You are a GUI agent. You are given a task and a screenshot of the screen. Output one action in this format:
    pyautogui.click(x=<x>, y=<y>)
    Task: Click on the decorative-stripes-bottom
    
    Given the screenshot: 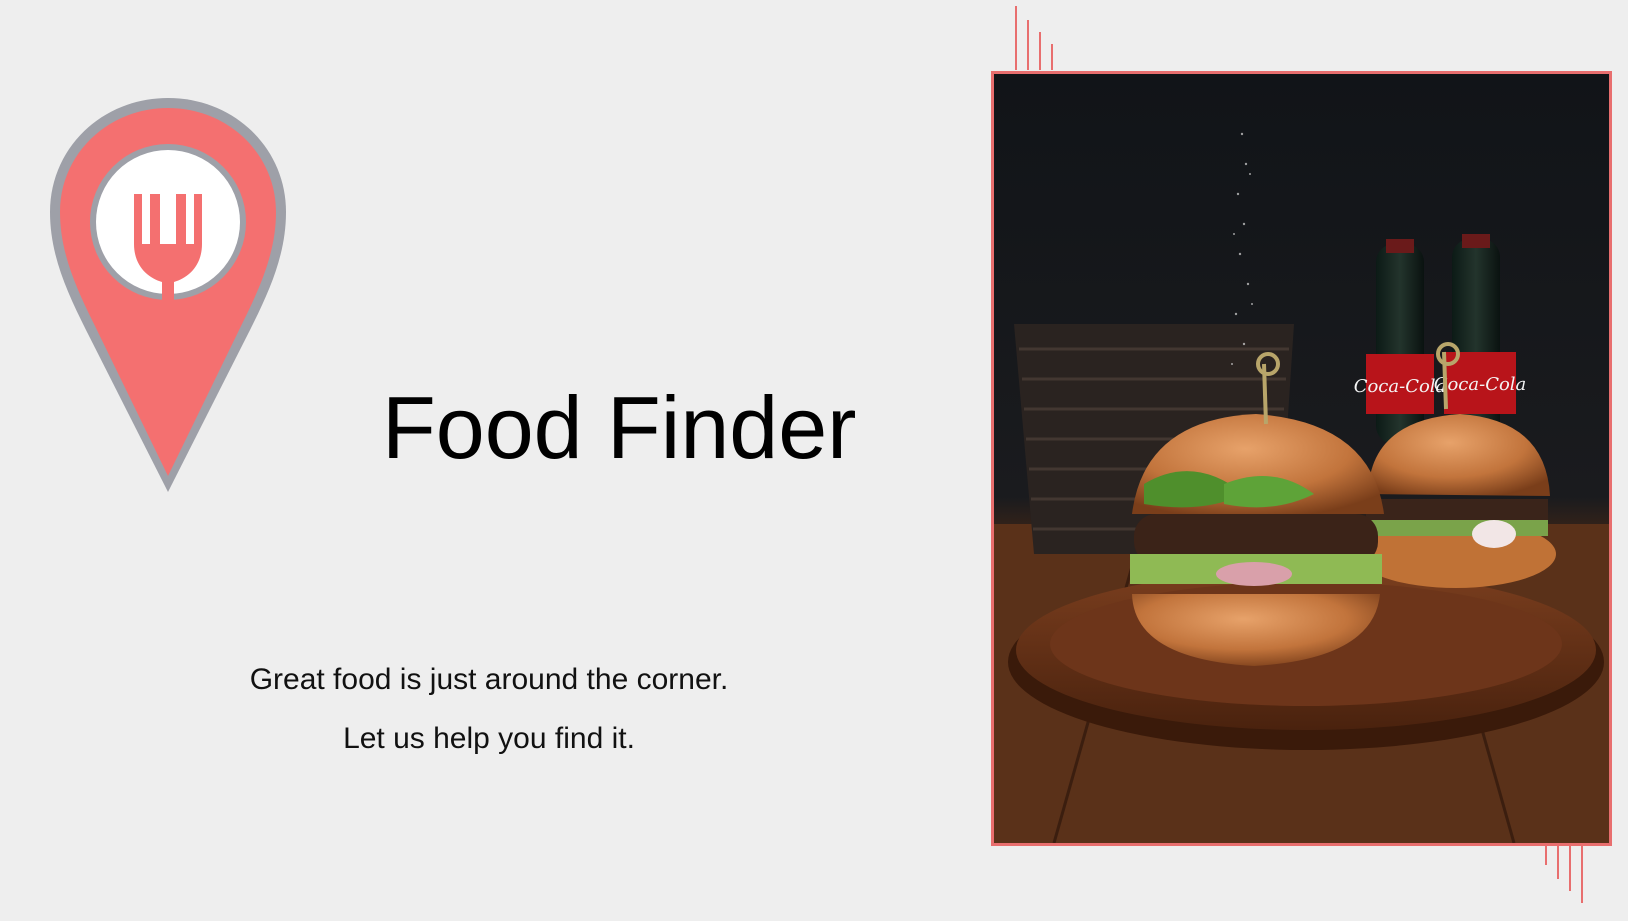 What is the action you would take?
    pyautogui.click(x=1566, y=875)
    